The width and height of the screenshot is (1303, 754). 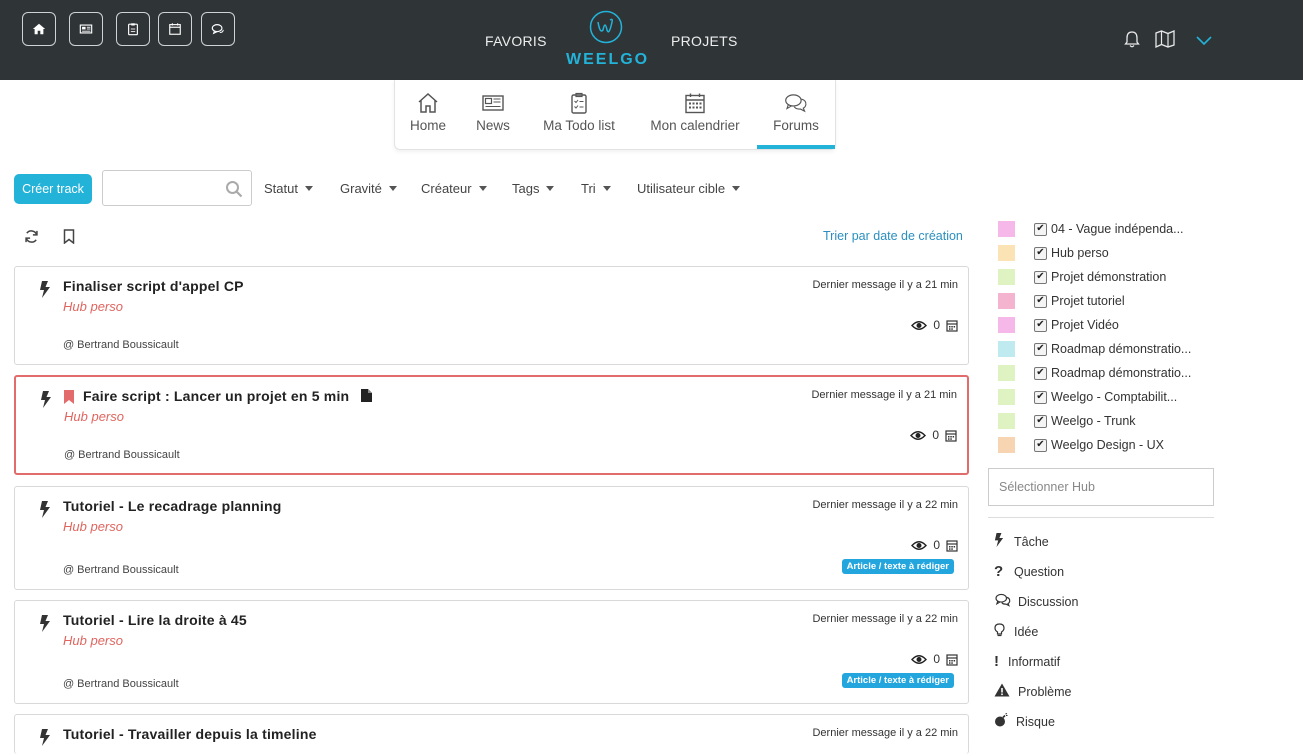 What do you see at coordinates (996, 661) in the screenshot?
I see `exclamation-icon: !` at bounding box center [996, 661].